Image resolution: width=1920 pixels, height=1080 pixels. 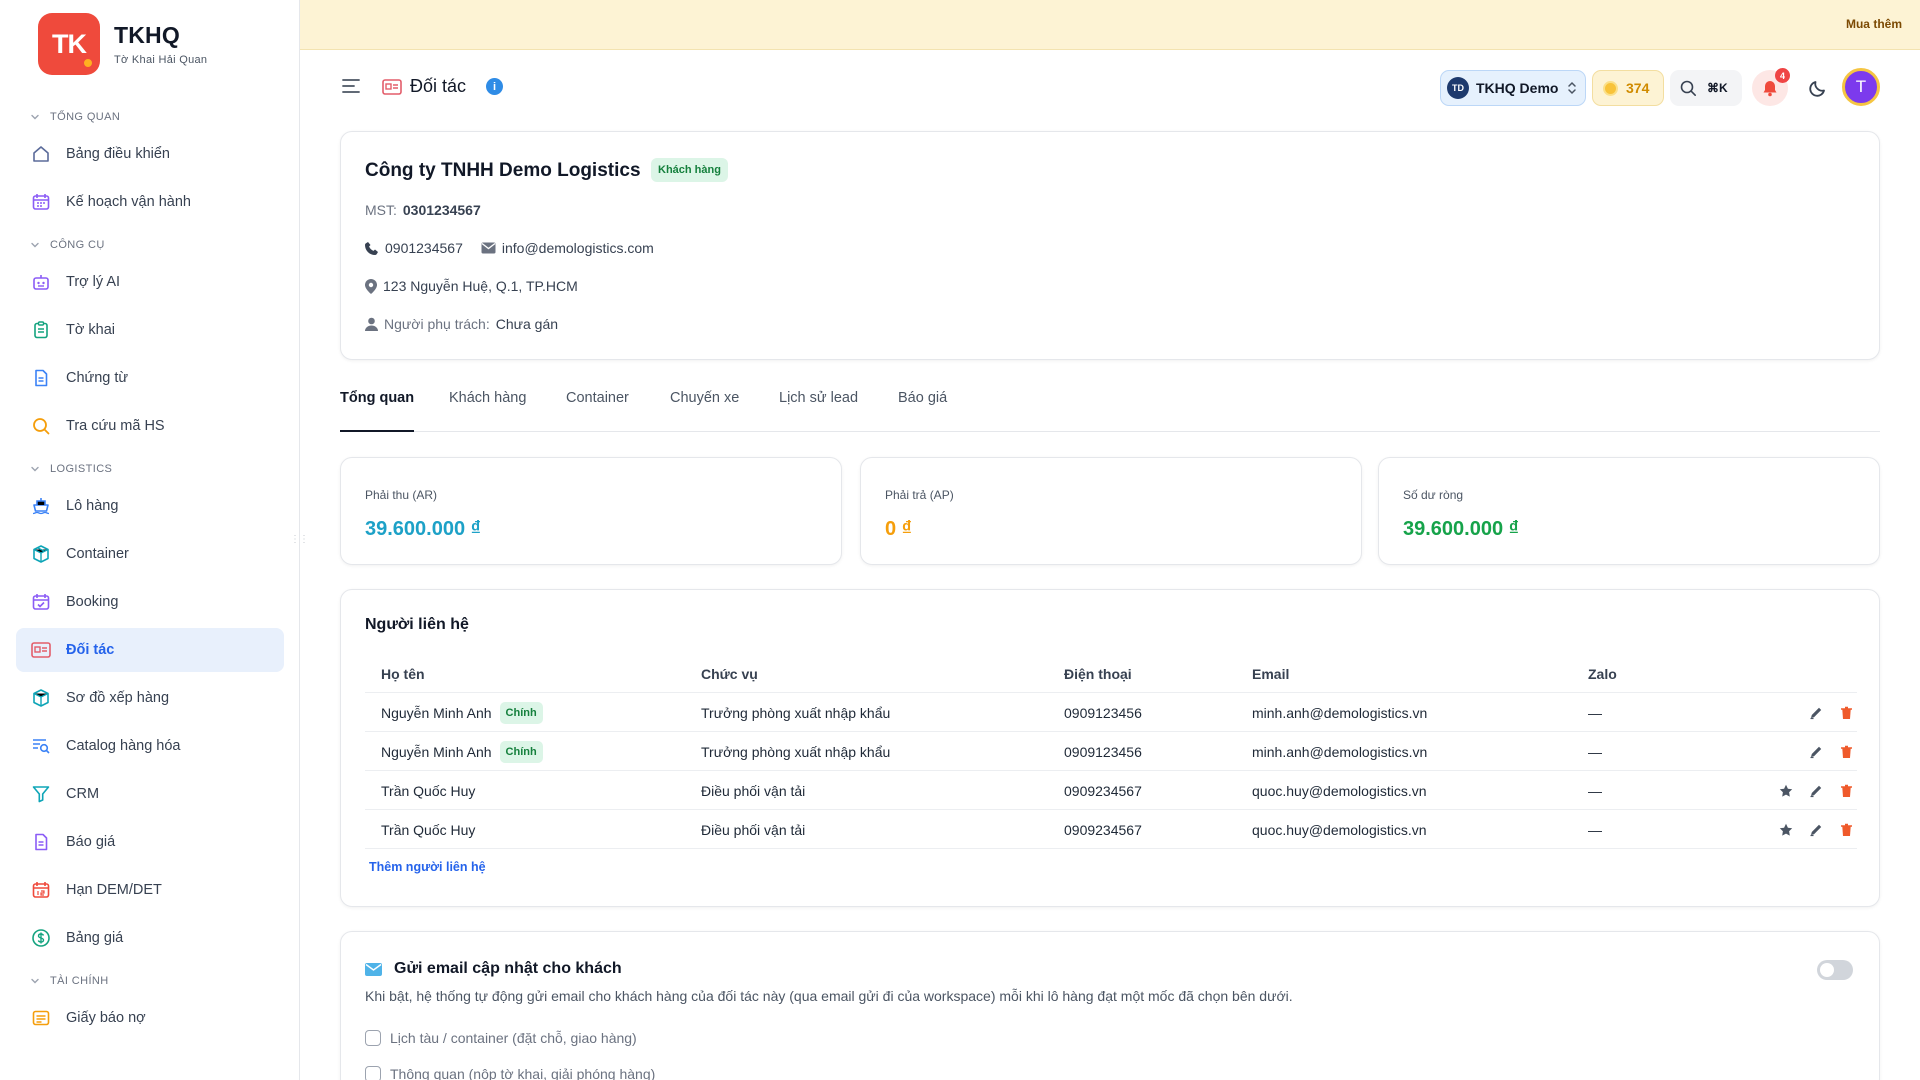 What do you see at coordinates (92, 602) in the screenshot?
I see `sidebar-item-label: Booking` at bounding box center [92, 602].